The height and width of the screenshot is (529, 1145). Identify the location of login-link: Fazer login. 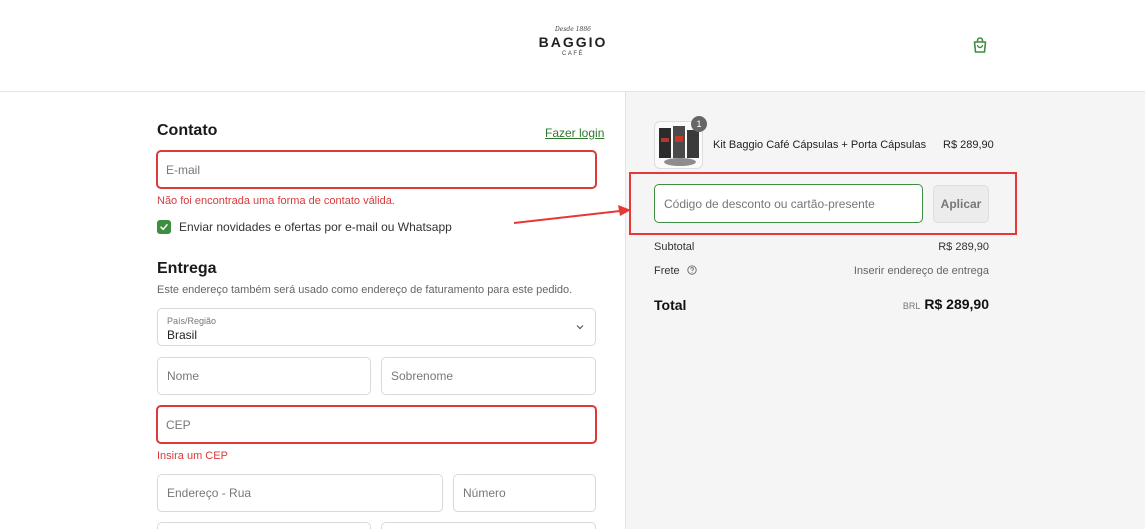
(574, 133).